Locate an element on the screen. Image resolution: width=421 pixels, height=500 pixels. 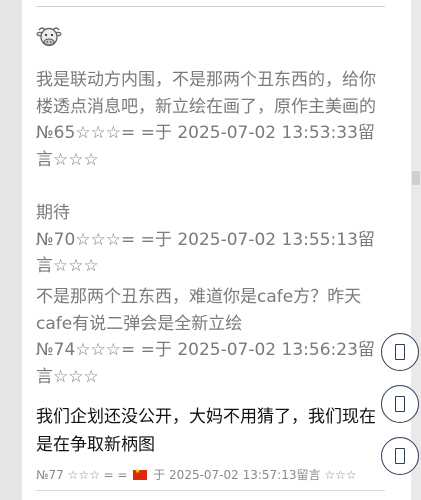
scrollbar is located at coordinates (416, 250).